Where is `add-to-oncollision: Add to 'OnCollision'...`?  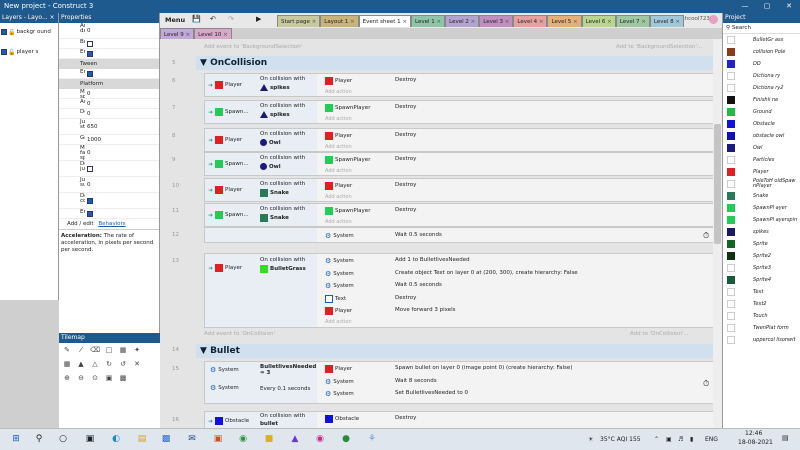 add-to-oncollision: Add to 'OnCollision'... is located at coordinates (659, 334).